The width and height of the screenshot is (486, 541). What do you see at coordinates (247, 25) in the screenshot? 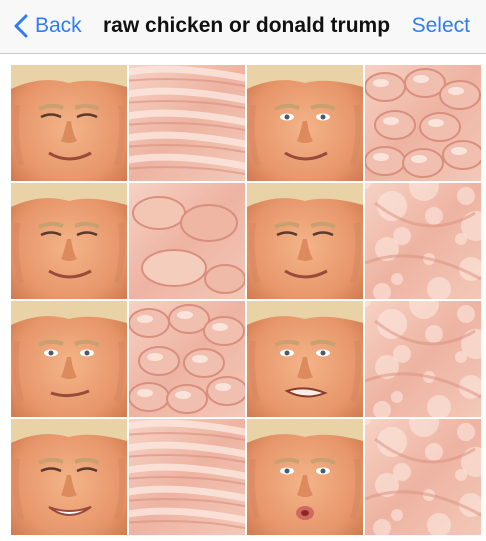
I see `album-title: raw chicken or donald trump` at bounding box center [247, 25].